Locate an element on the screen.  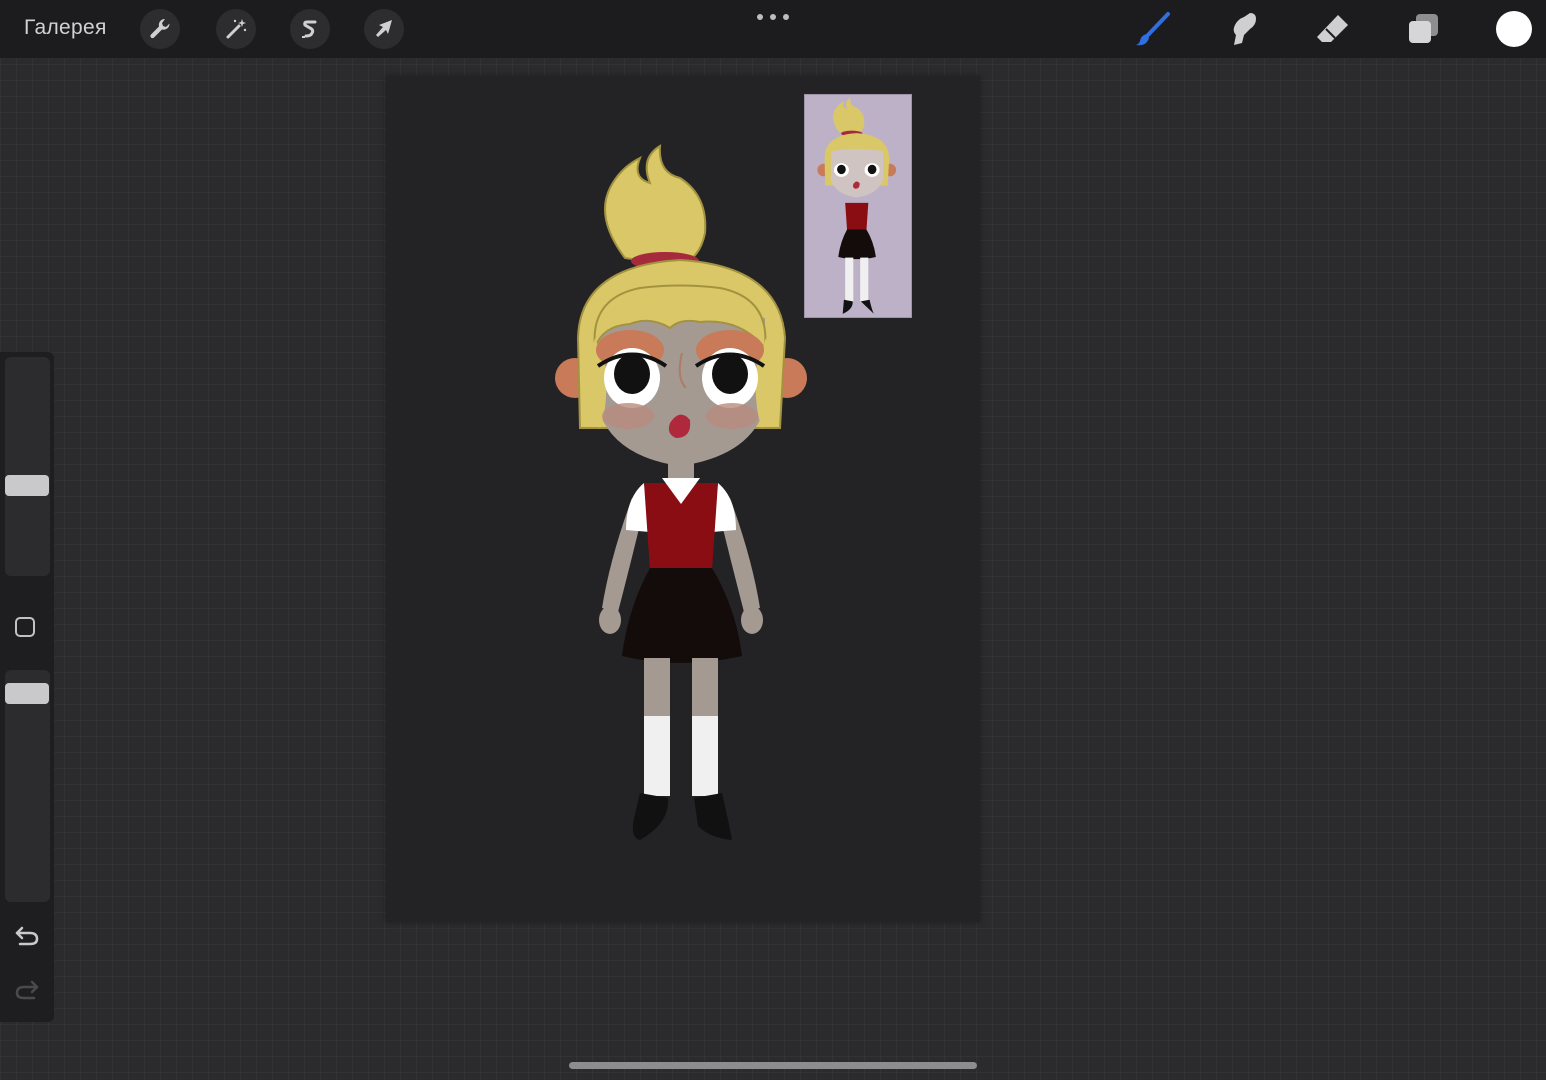
layers-icon is located at coordinates (1423, 28).